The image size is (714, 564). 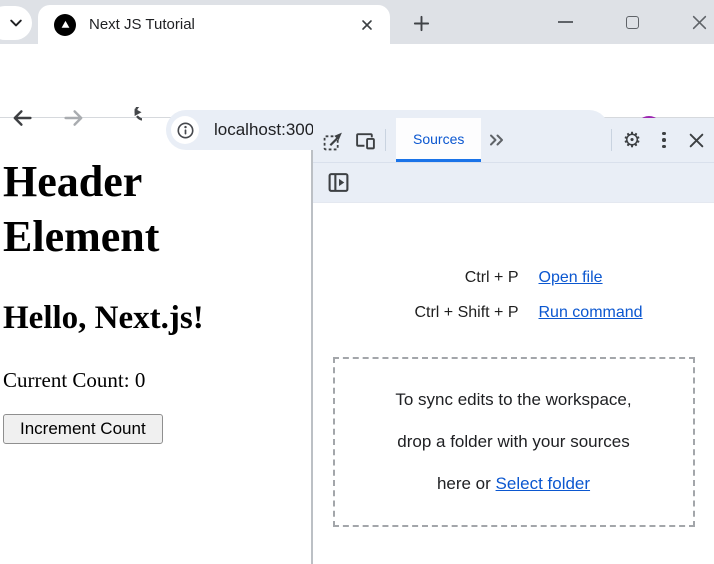 I want to click on reload-button, so click(x=130, y=118).